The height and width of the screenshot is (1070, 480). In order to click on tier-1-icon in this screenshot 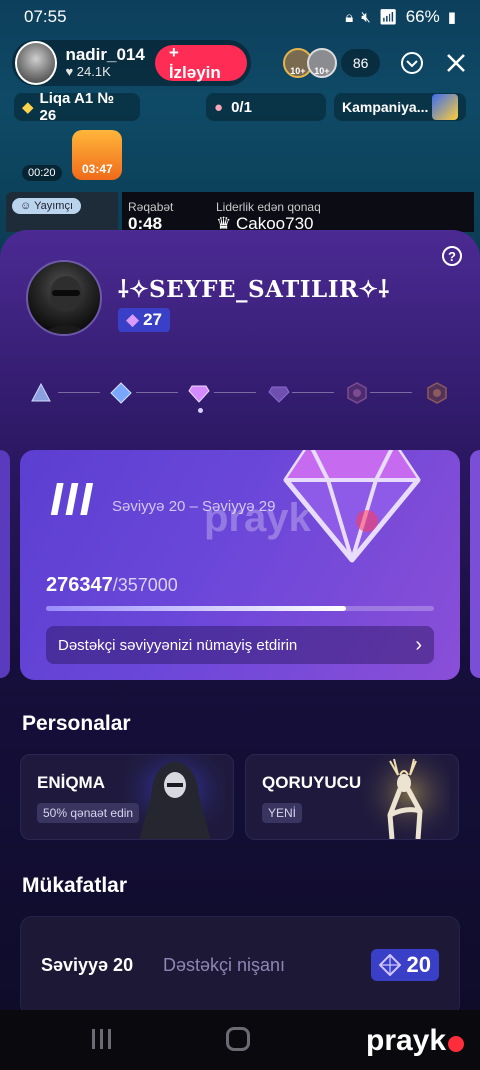, I will do `click(41, 393)`.